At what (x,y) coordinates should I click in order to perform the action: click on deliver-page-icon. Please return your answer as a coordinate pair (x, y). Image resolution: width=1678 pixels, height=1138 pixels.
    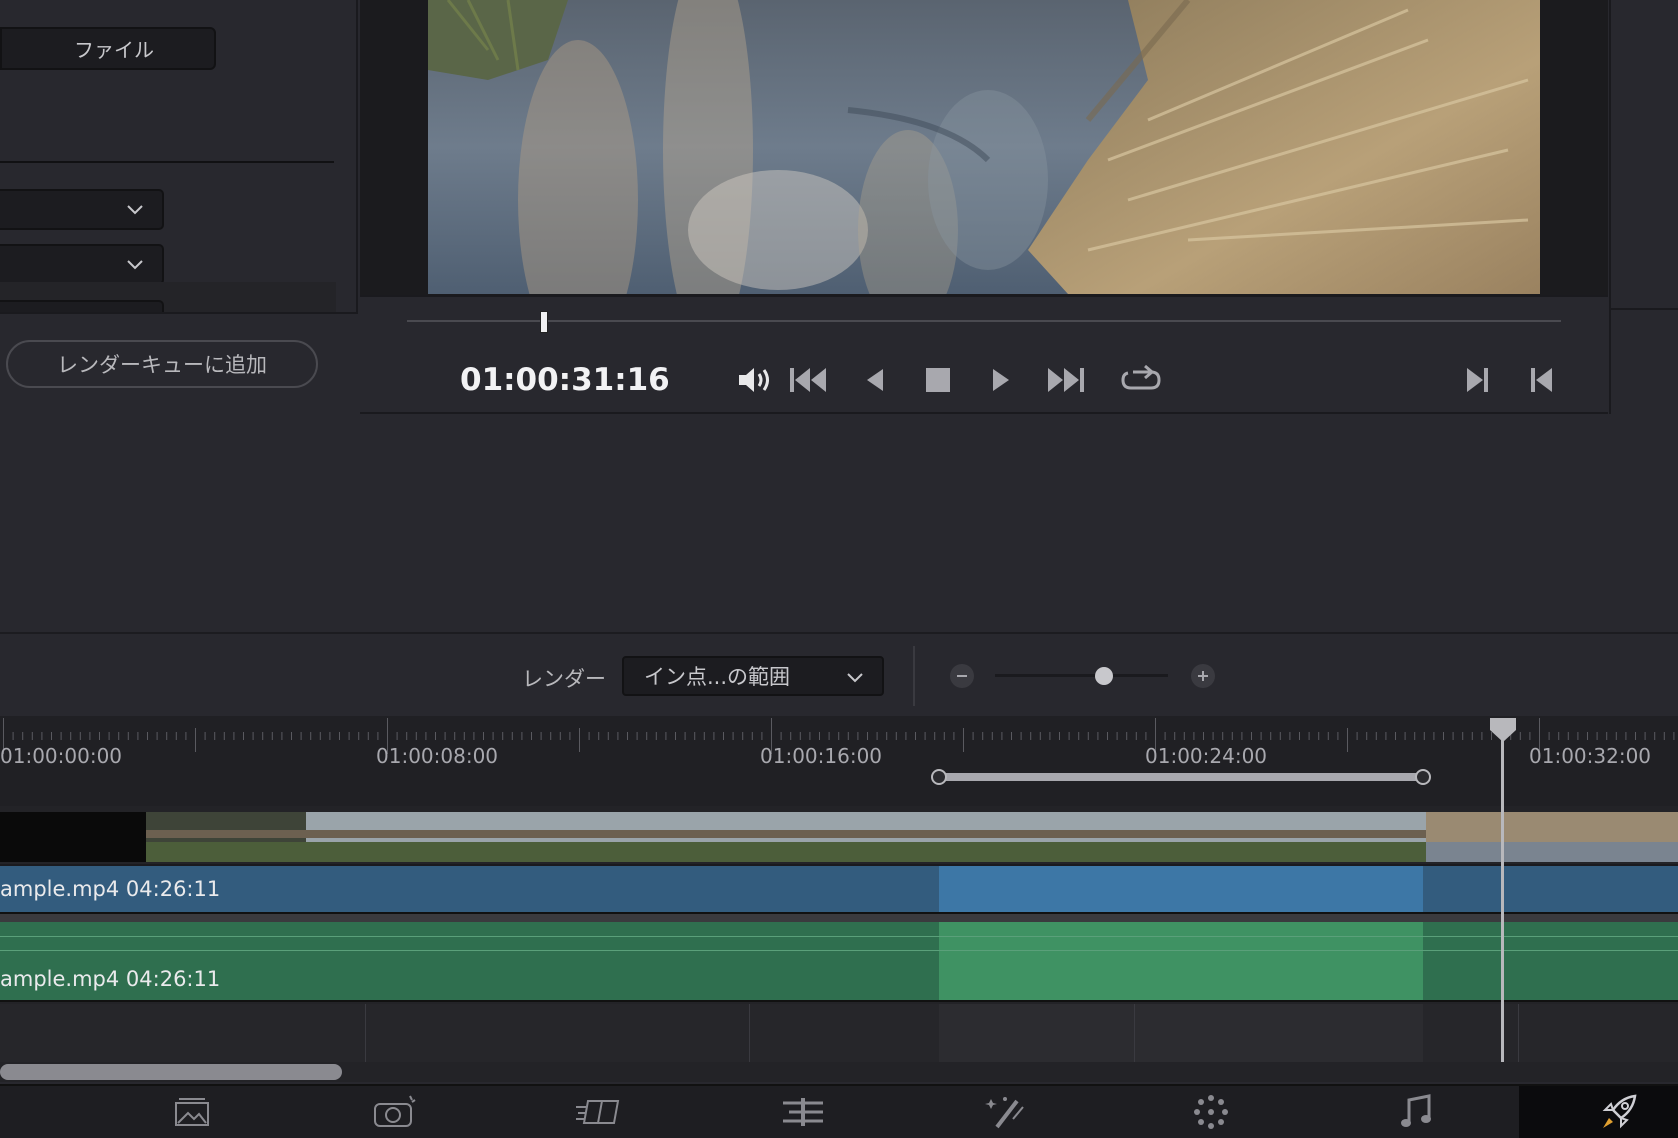
    Looking at the image, I should click on (1619, 1111).